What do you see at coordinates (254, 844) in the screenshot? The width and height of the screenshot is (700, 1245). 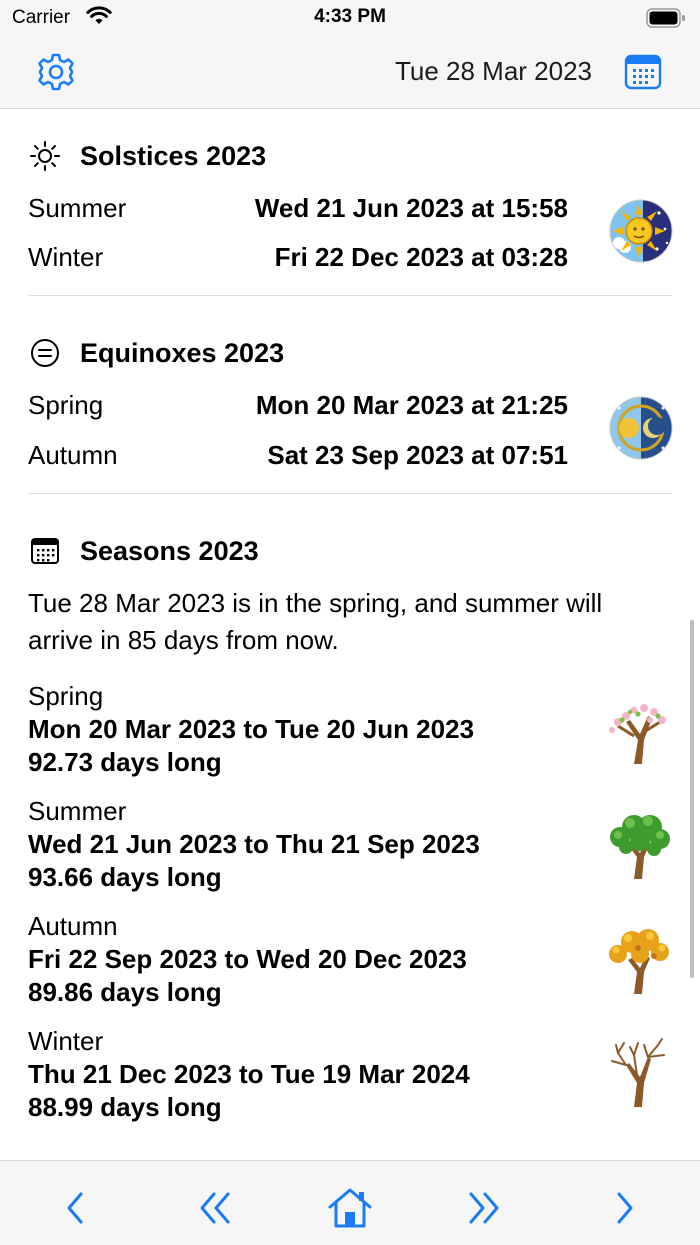 I see `season-summer-range: Wed 21 Jun 2023 to Thu 21 Sep 2023` at bounding box center [254, 844].